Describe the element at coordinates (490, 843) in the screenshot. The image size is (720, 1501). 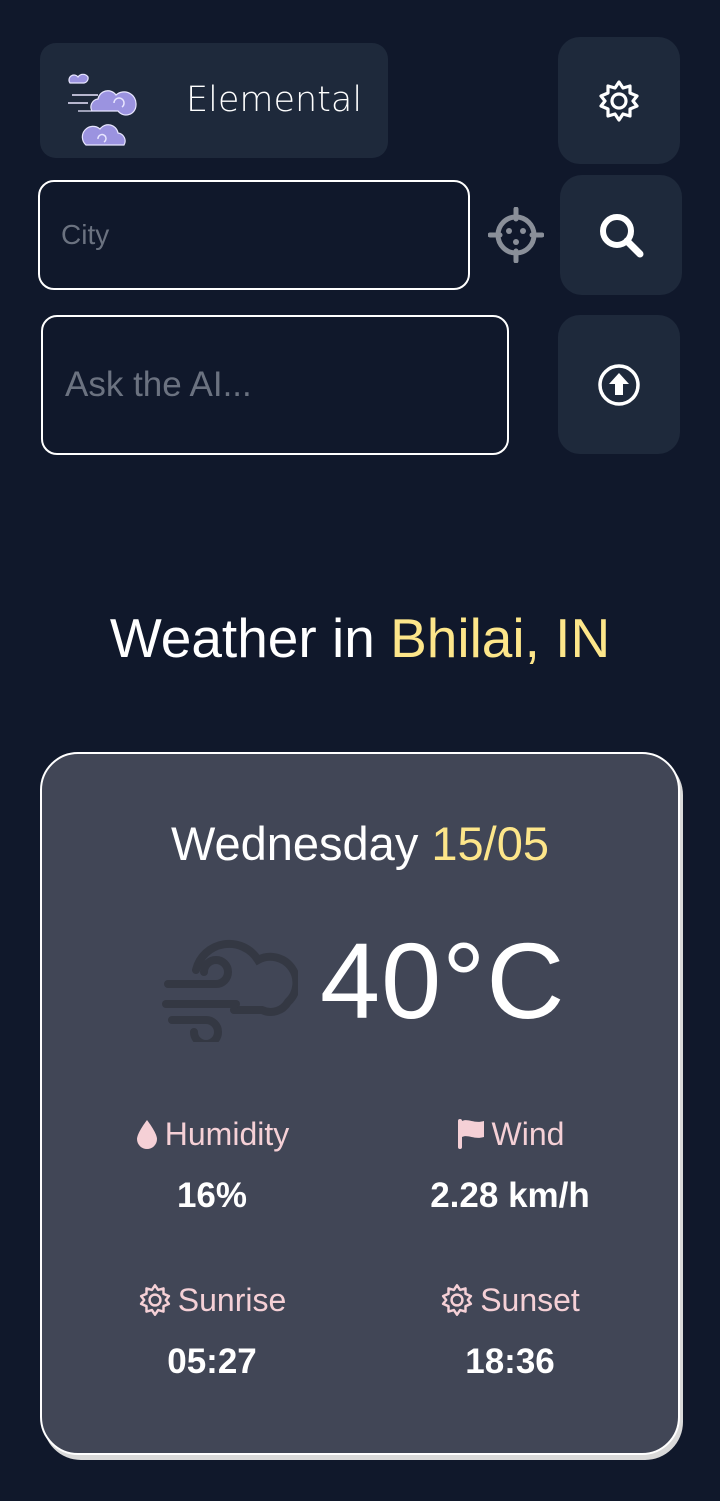
I see `forecast-date-value: 15/05` at that location.